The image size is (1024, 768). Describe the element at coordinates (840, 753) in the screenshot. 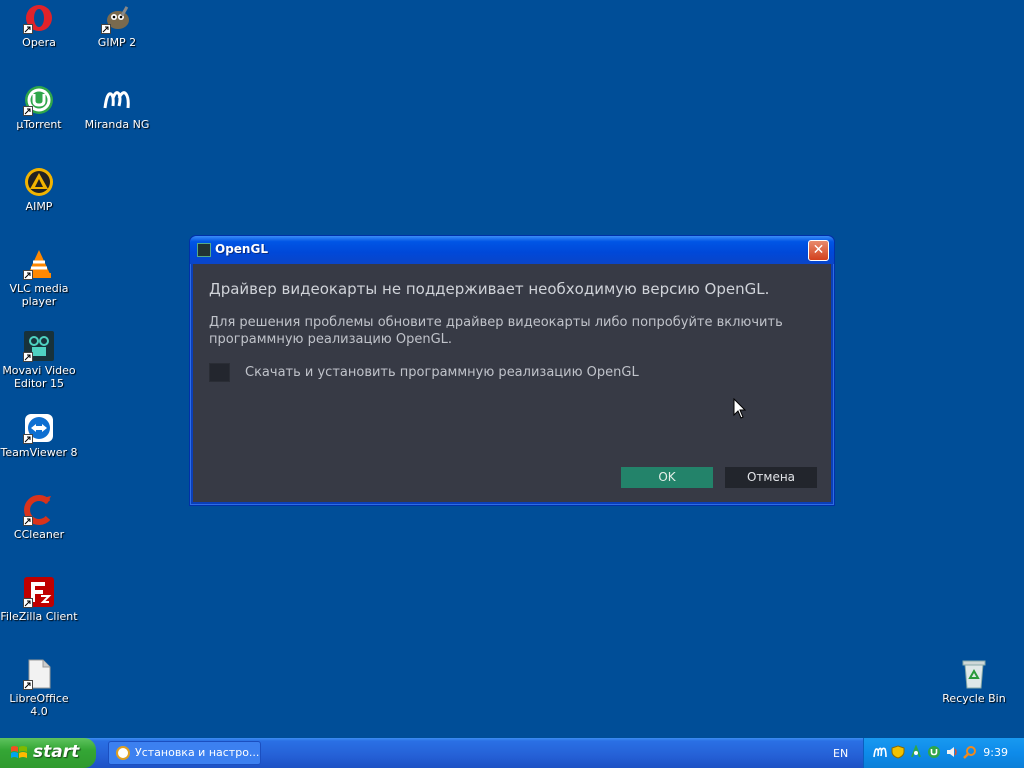

I see `language-indicator: EN` at that location.